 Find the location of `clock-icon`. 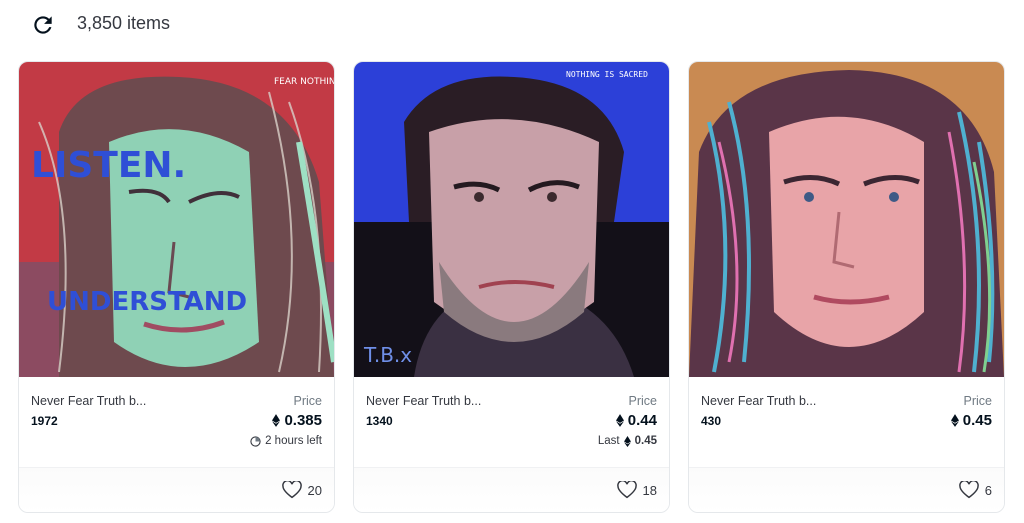

clock-icon is located at coordinates (255, 441).